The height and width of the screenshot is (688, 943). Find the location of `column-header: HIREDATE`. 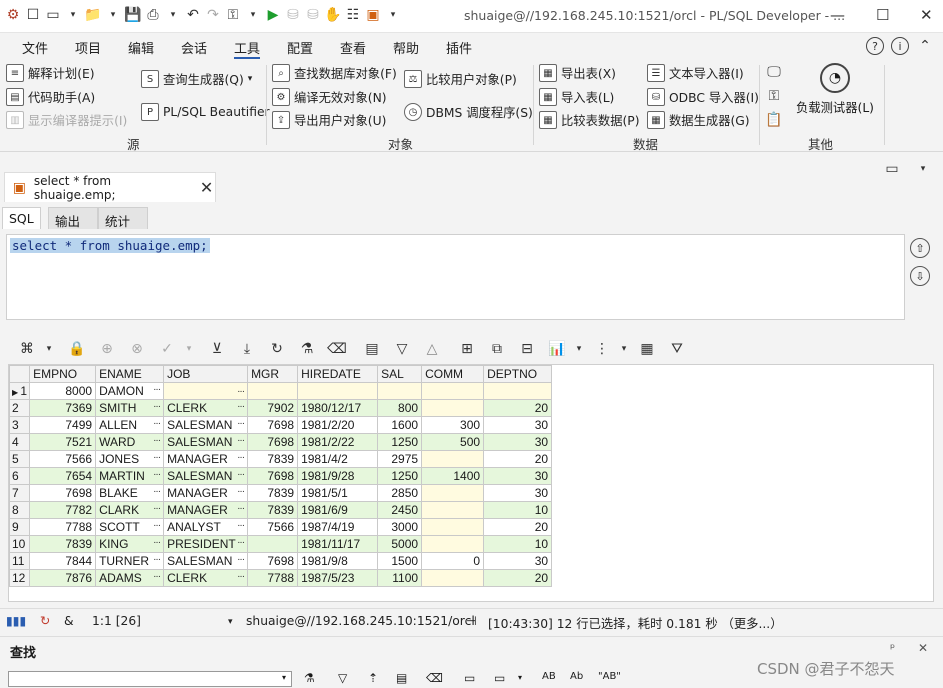

column-header: HIREDATE is located at coordinates (338, 374).